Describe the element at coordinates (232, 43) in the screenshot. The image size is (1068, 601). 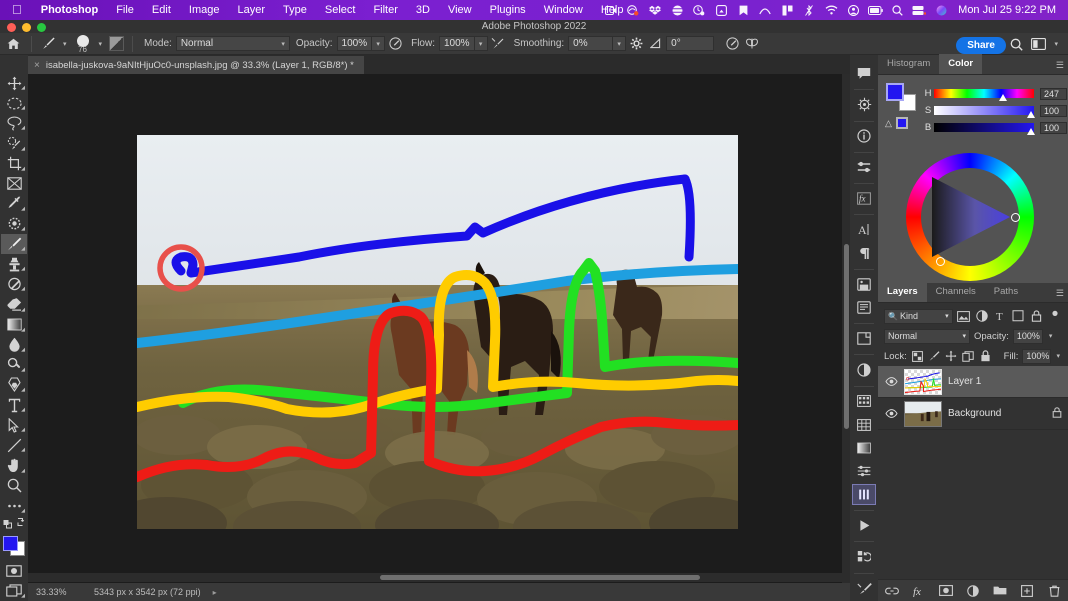
I see `blend-mode-select: Normal ▾` at that location.